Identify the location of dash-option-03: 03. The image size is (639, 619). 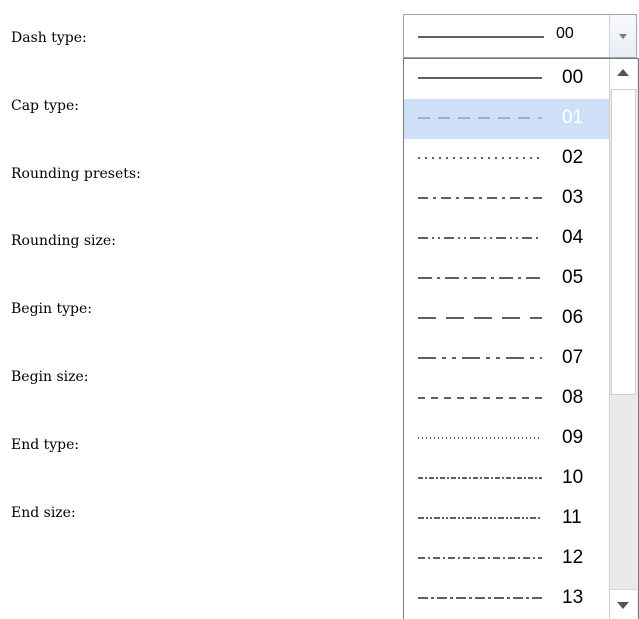
(507, 199).